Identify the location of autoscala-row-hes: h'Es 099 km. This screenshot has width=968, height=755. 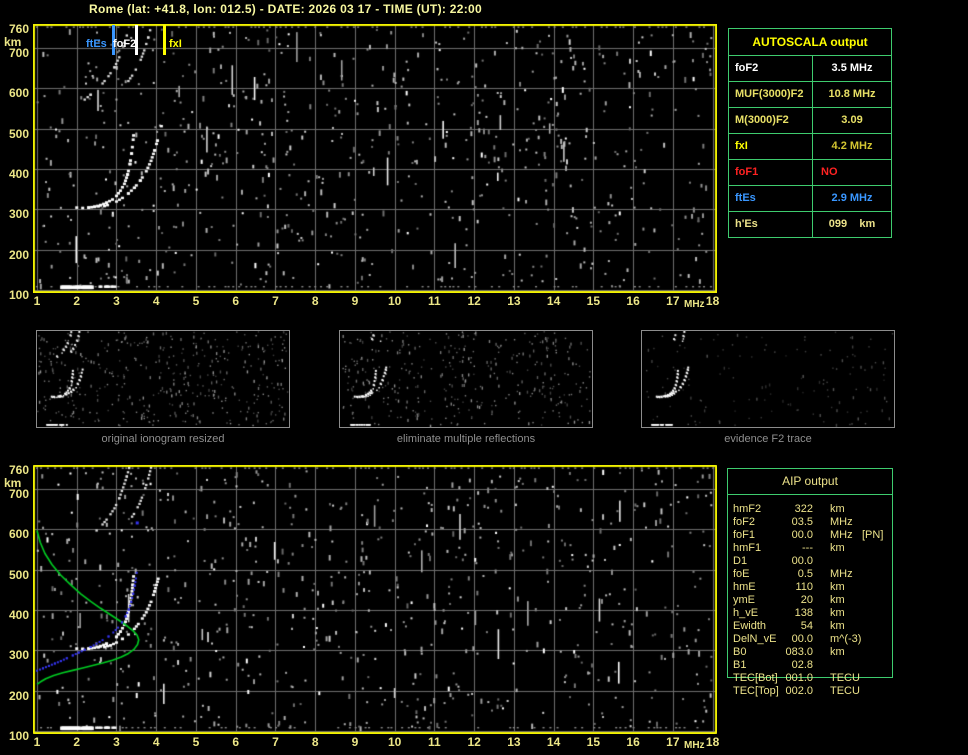
(810, 224).